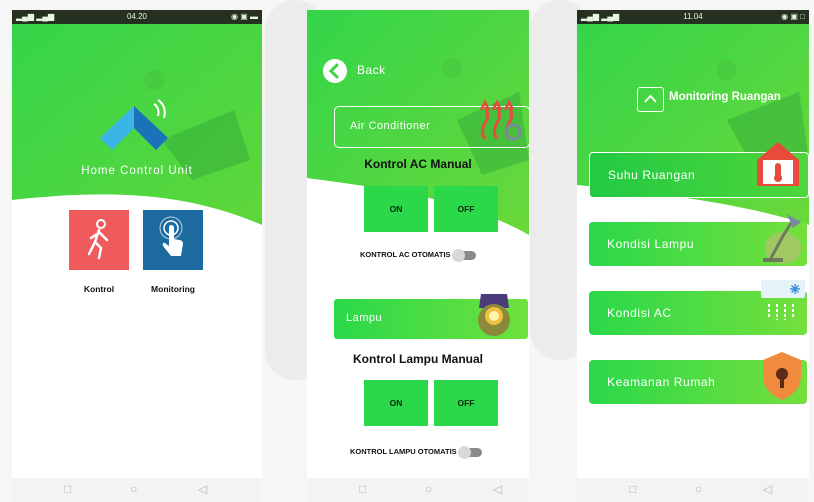 This screenshot has width=814, height=502. Describe the element at coordinates (396, 209) in the screenshot. I see `ac-on-button: ON` at that location.